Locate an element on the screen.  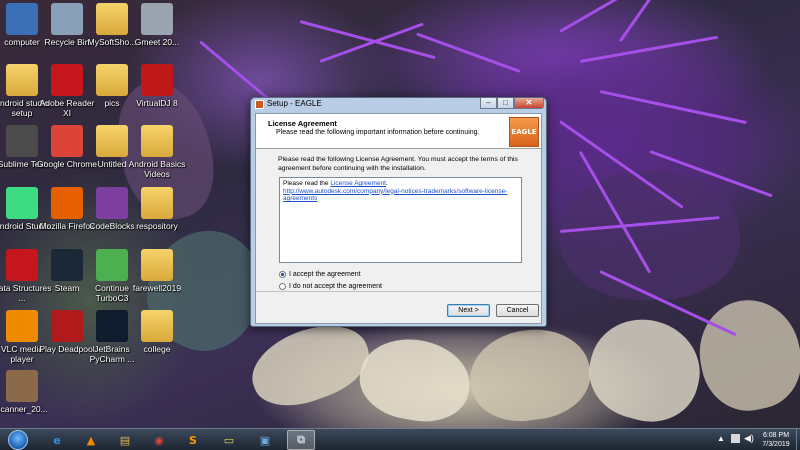
eagle-logo: EAGLE is located at coordinates (524, 132).